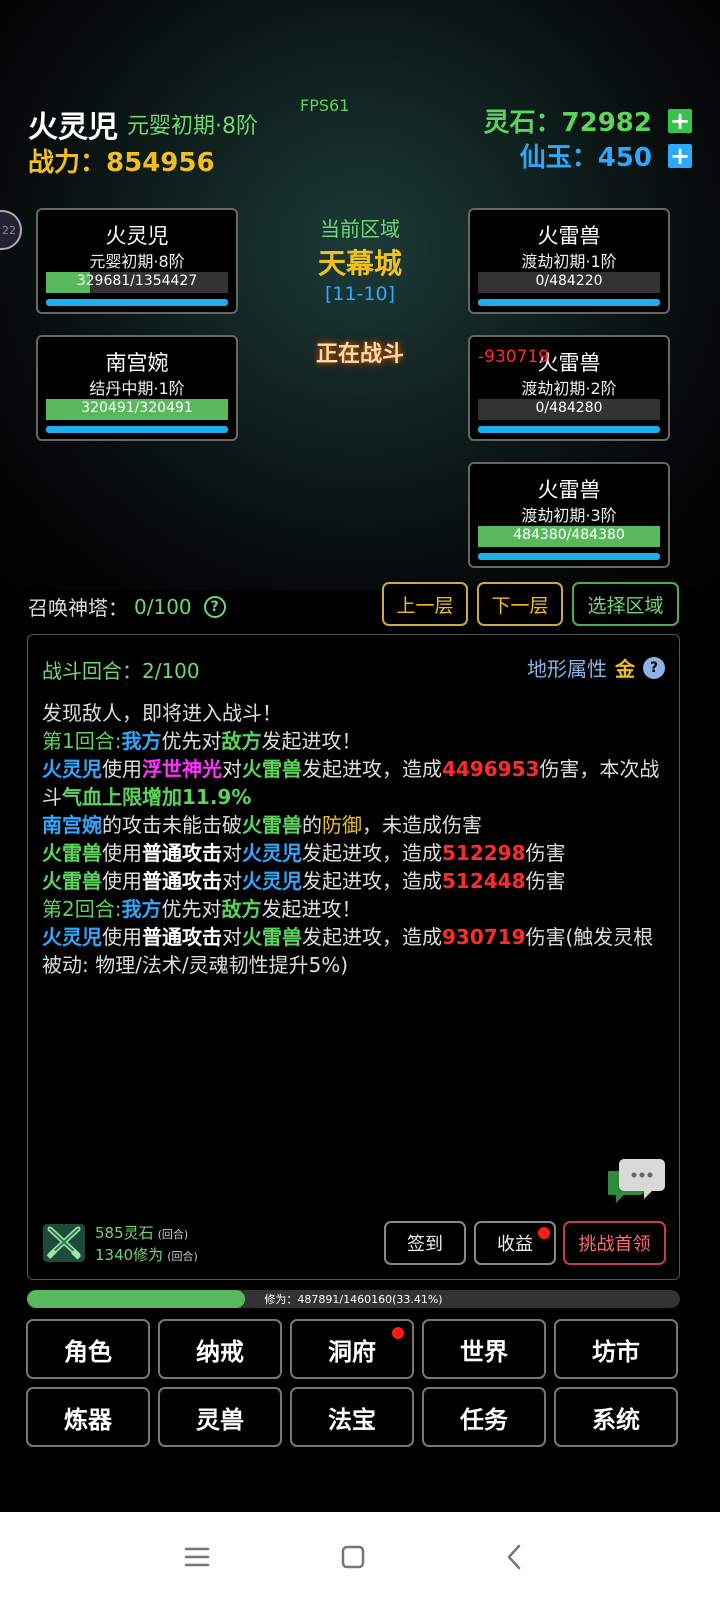 The height and width of the screenshot is (1600, 720). What do you see at coordinates (569, 535) in the screenshot?
I see `hp-text: 484380/484380` at bounding box center [569, 535].